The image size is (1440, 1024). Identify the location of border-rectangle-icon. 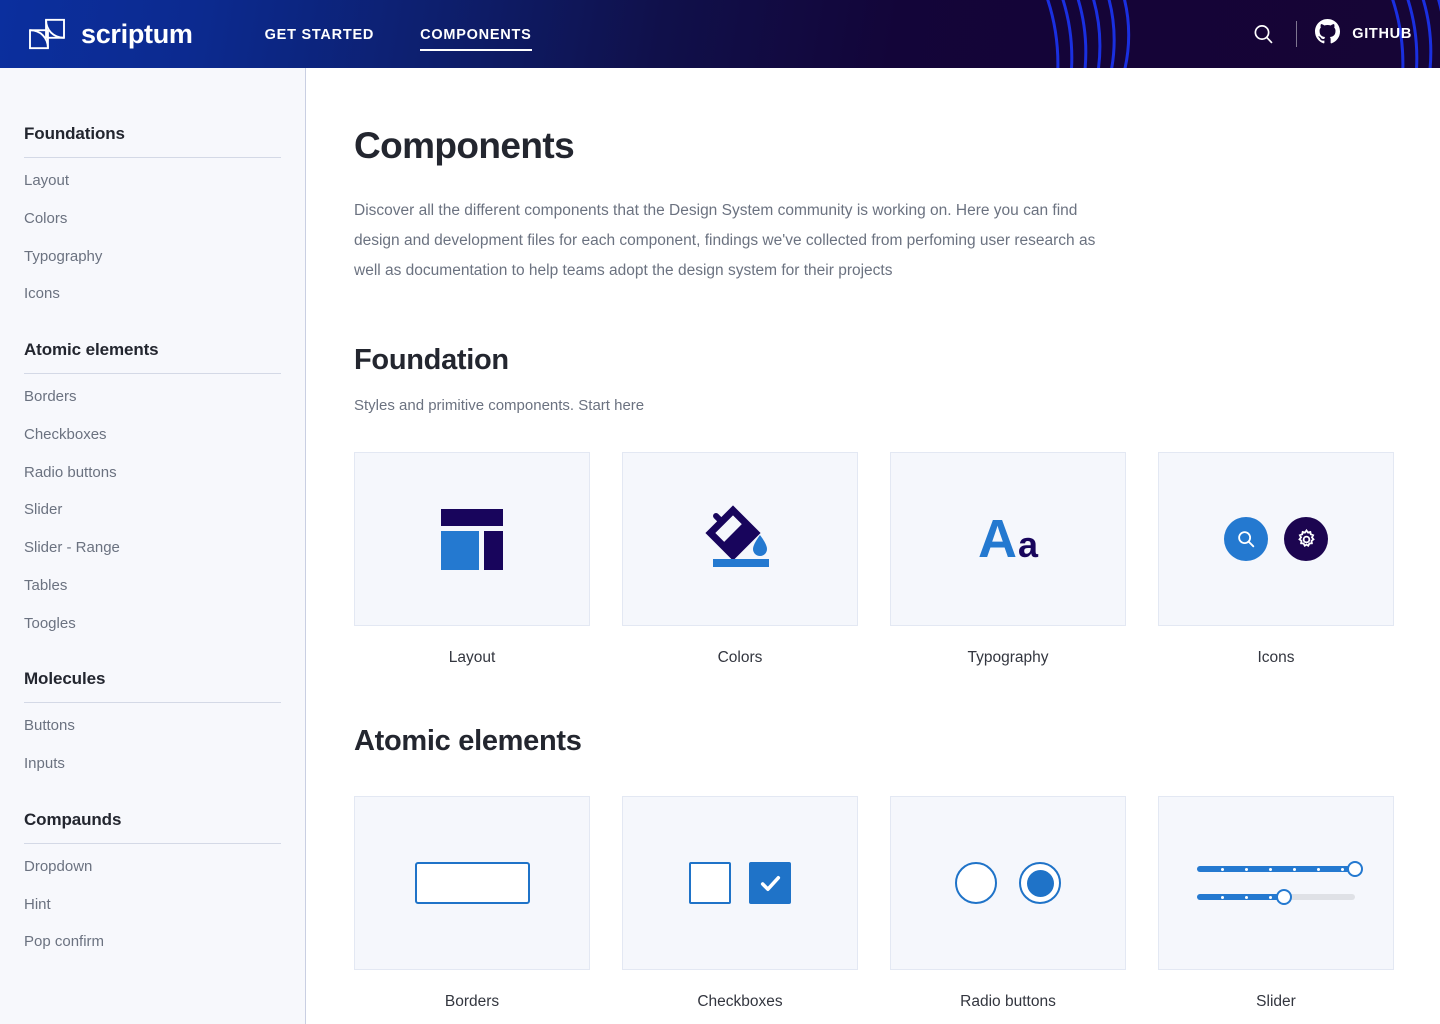
(472, 883).